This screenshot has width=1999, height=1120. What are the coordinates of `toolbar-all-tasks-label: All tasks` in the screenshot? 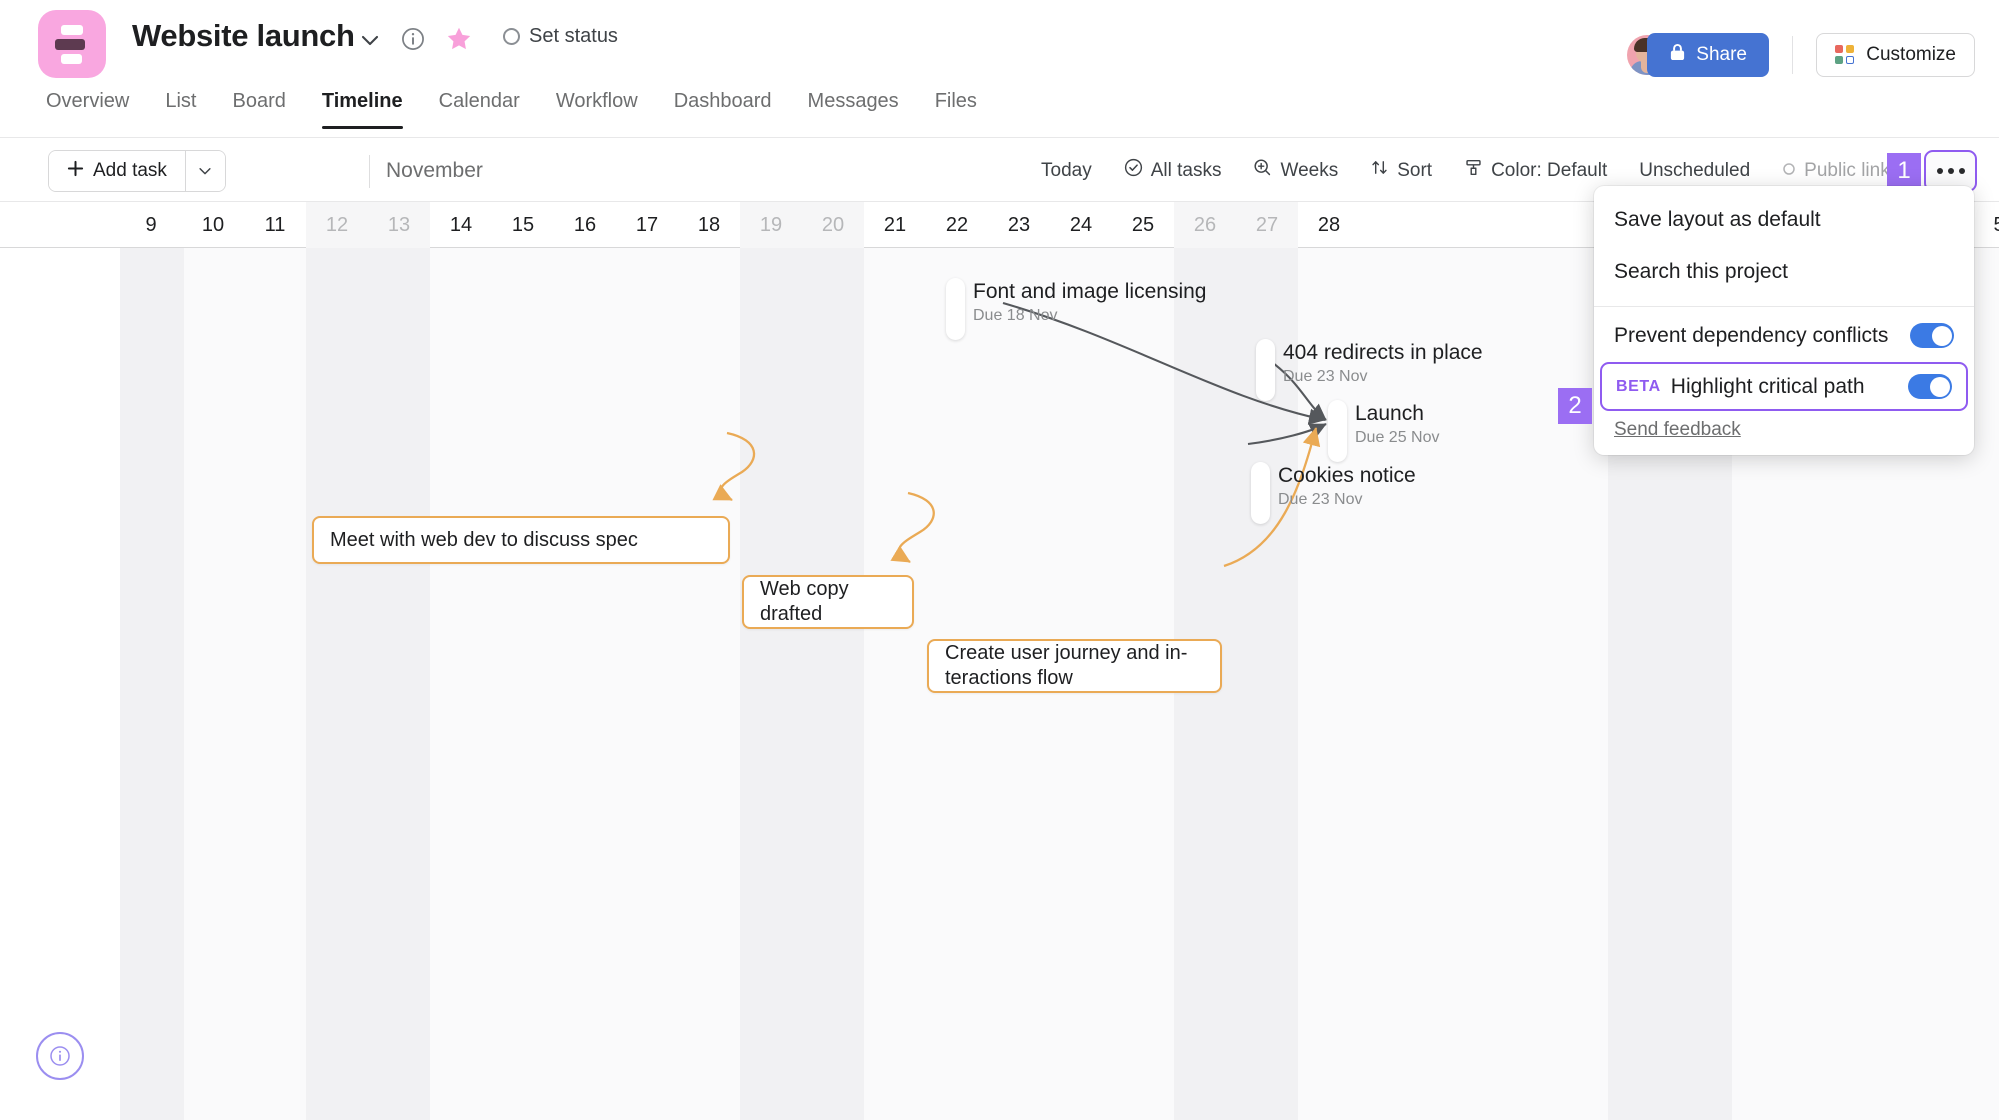 It's located at (1186, 170).